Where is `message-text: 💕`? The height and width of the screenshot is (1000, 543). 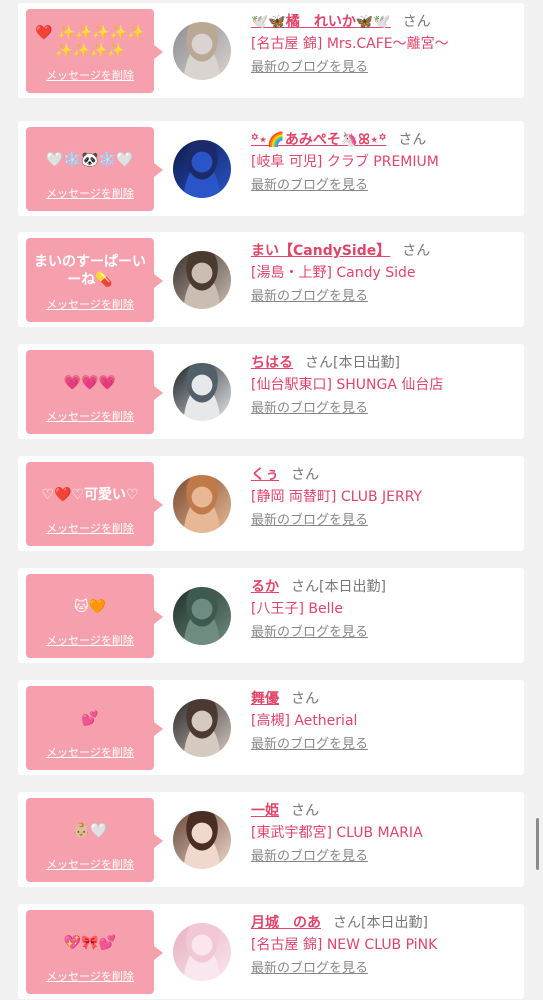
message-text: 💕 is located at coordinates (90, 719).